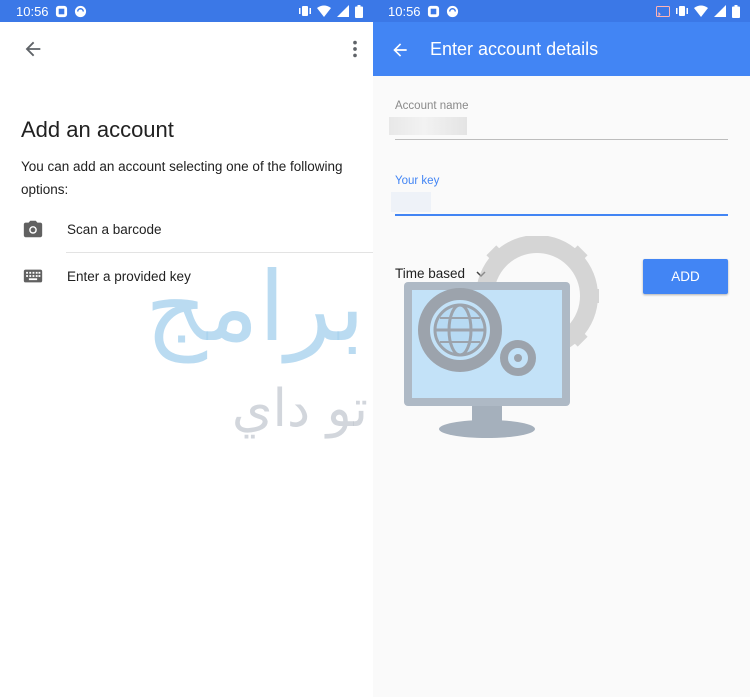  What do you see at coordinates (481, 273) in the screenshot?
I see `chevron-down-icon` at bounding box center [481, 273].